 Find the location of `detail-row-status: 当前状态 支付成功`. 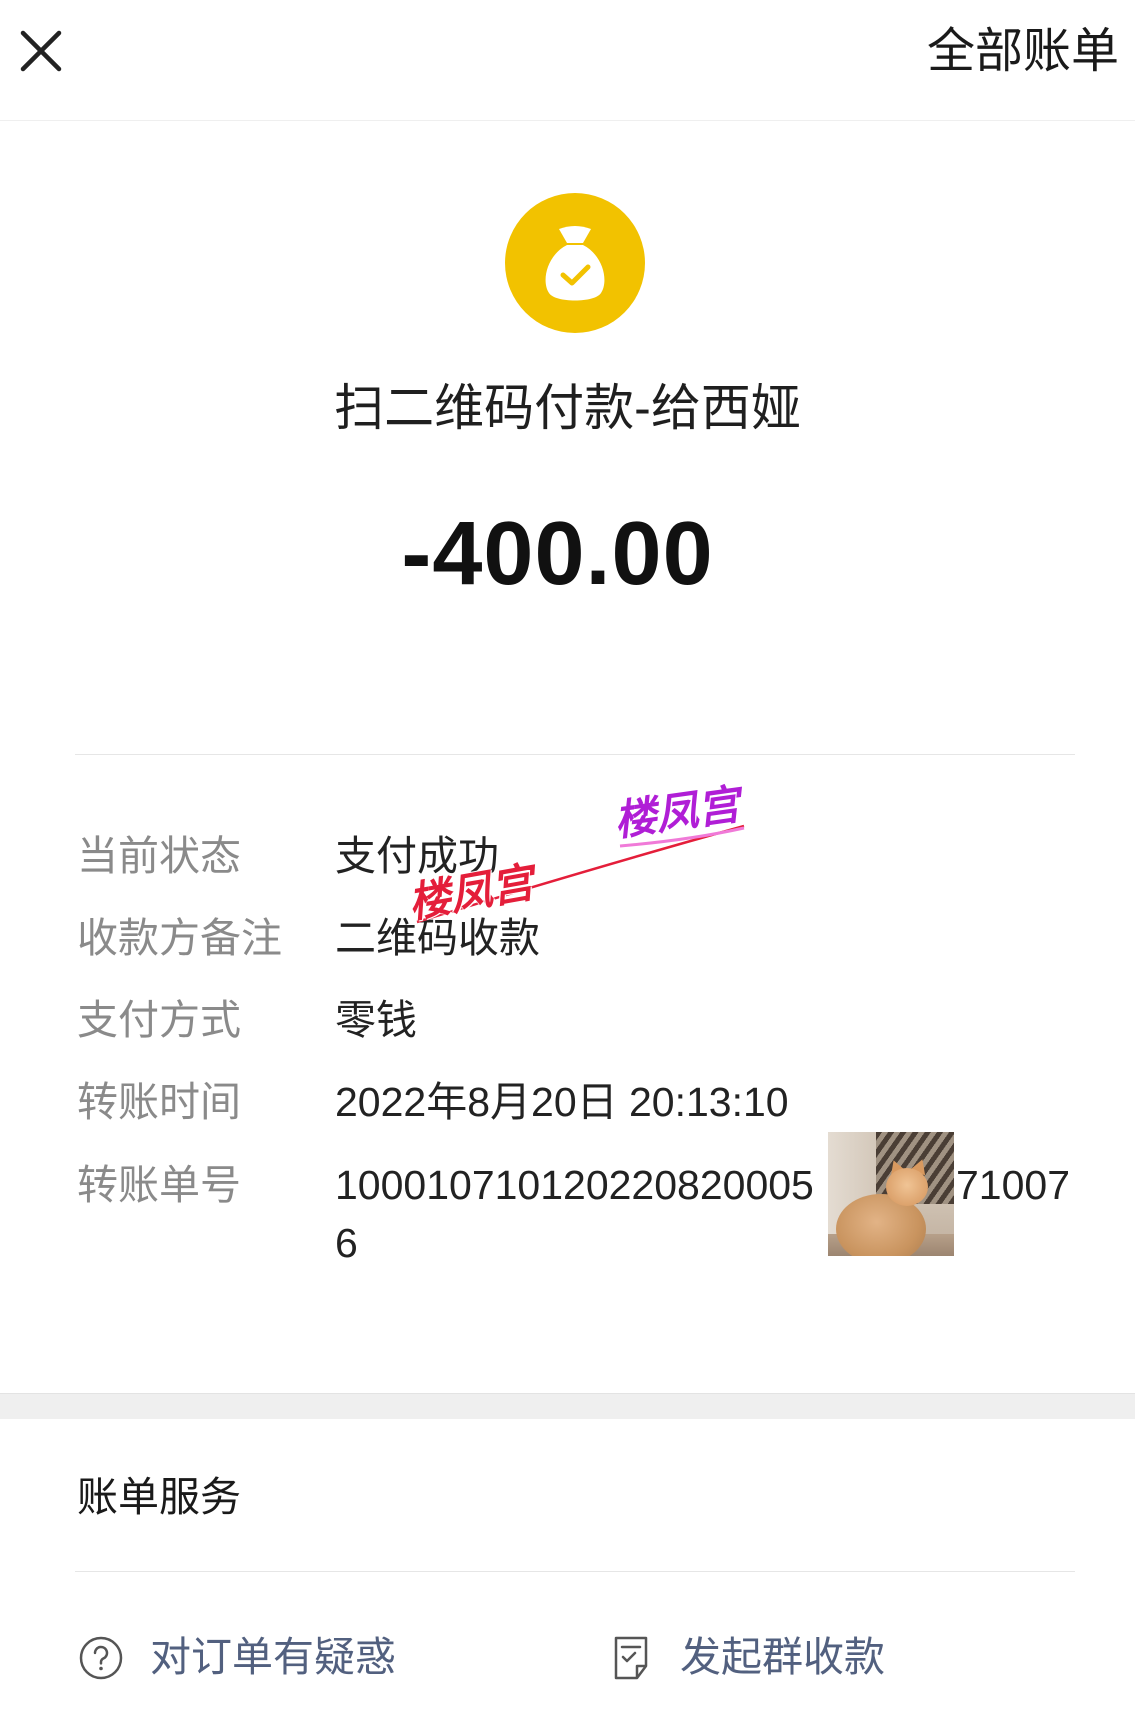

detail-row-status: 当前状态 支付成功 is located at coordinates (567, 856).